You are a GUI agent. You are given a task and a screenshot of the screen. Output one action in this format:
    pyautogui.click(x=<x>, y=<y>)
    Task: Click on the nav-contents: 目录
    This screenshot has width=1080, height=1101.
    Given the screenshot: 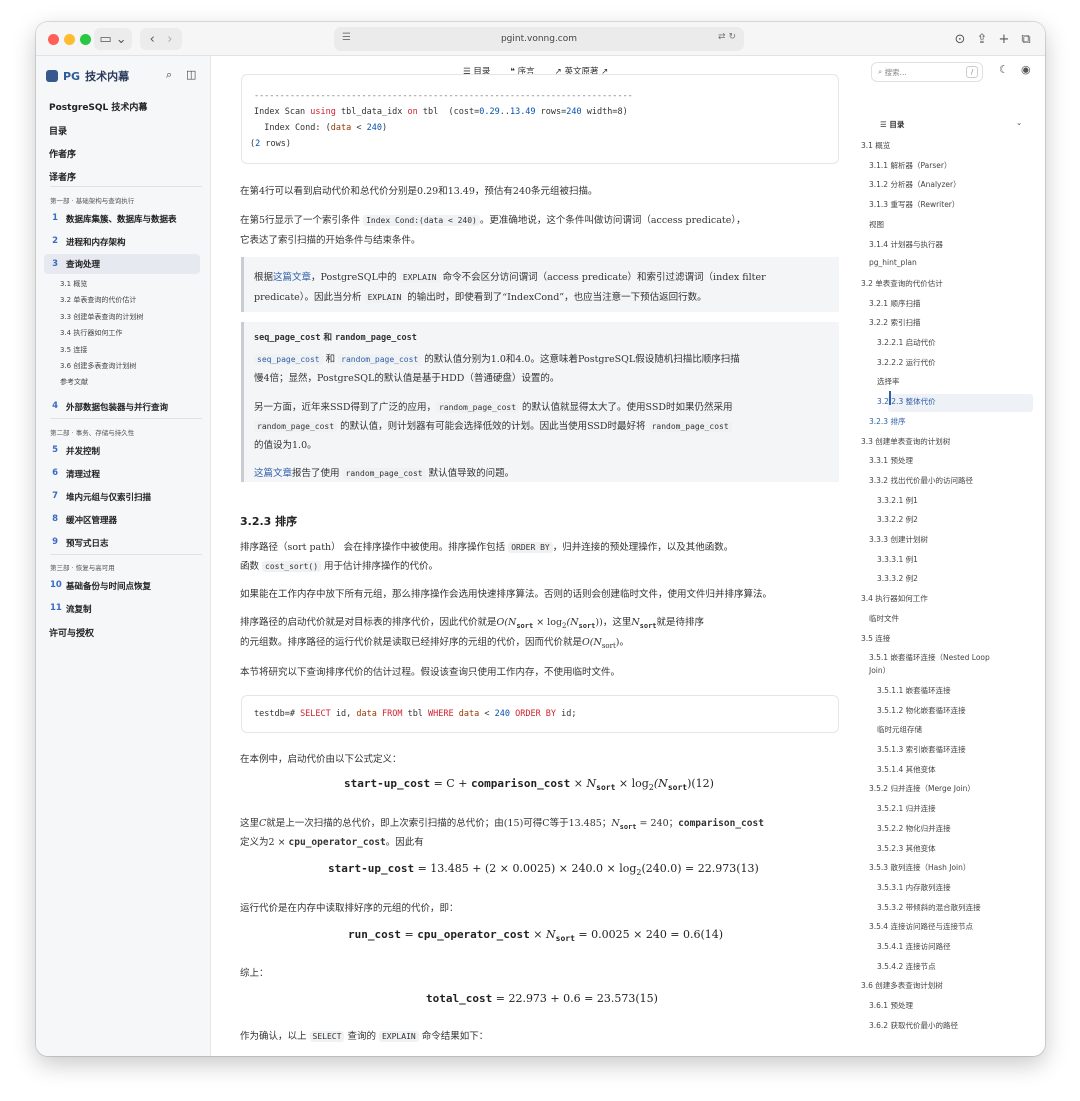 What is the action you would take?
    pyautogui.click(x=58, y=130)
    